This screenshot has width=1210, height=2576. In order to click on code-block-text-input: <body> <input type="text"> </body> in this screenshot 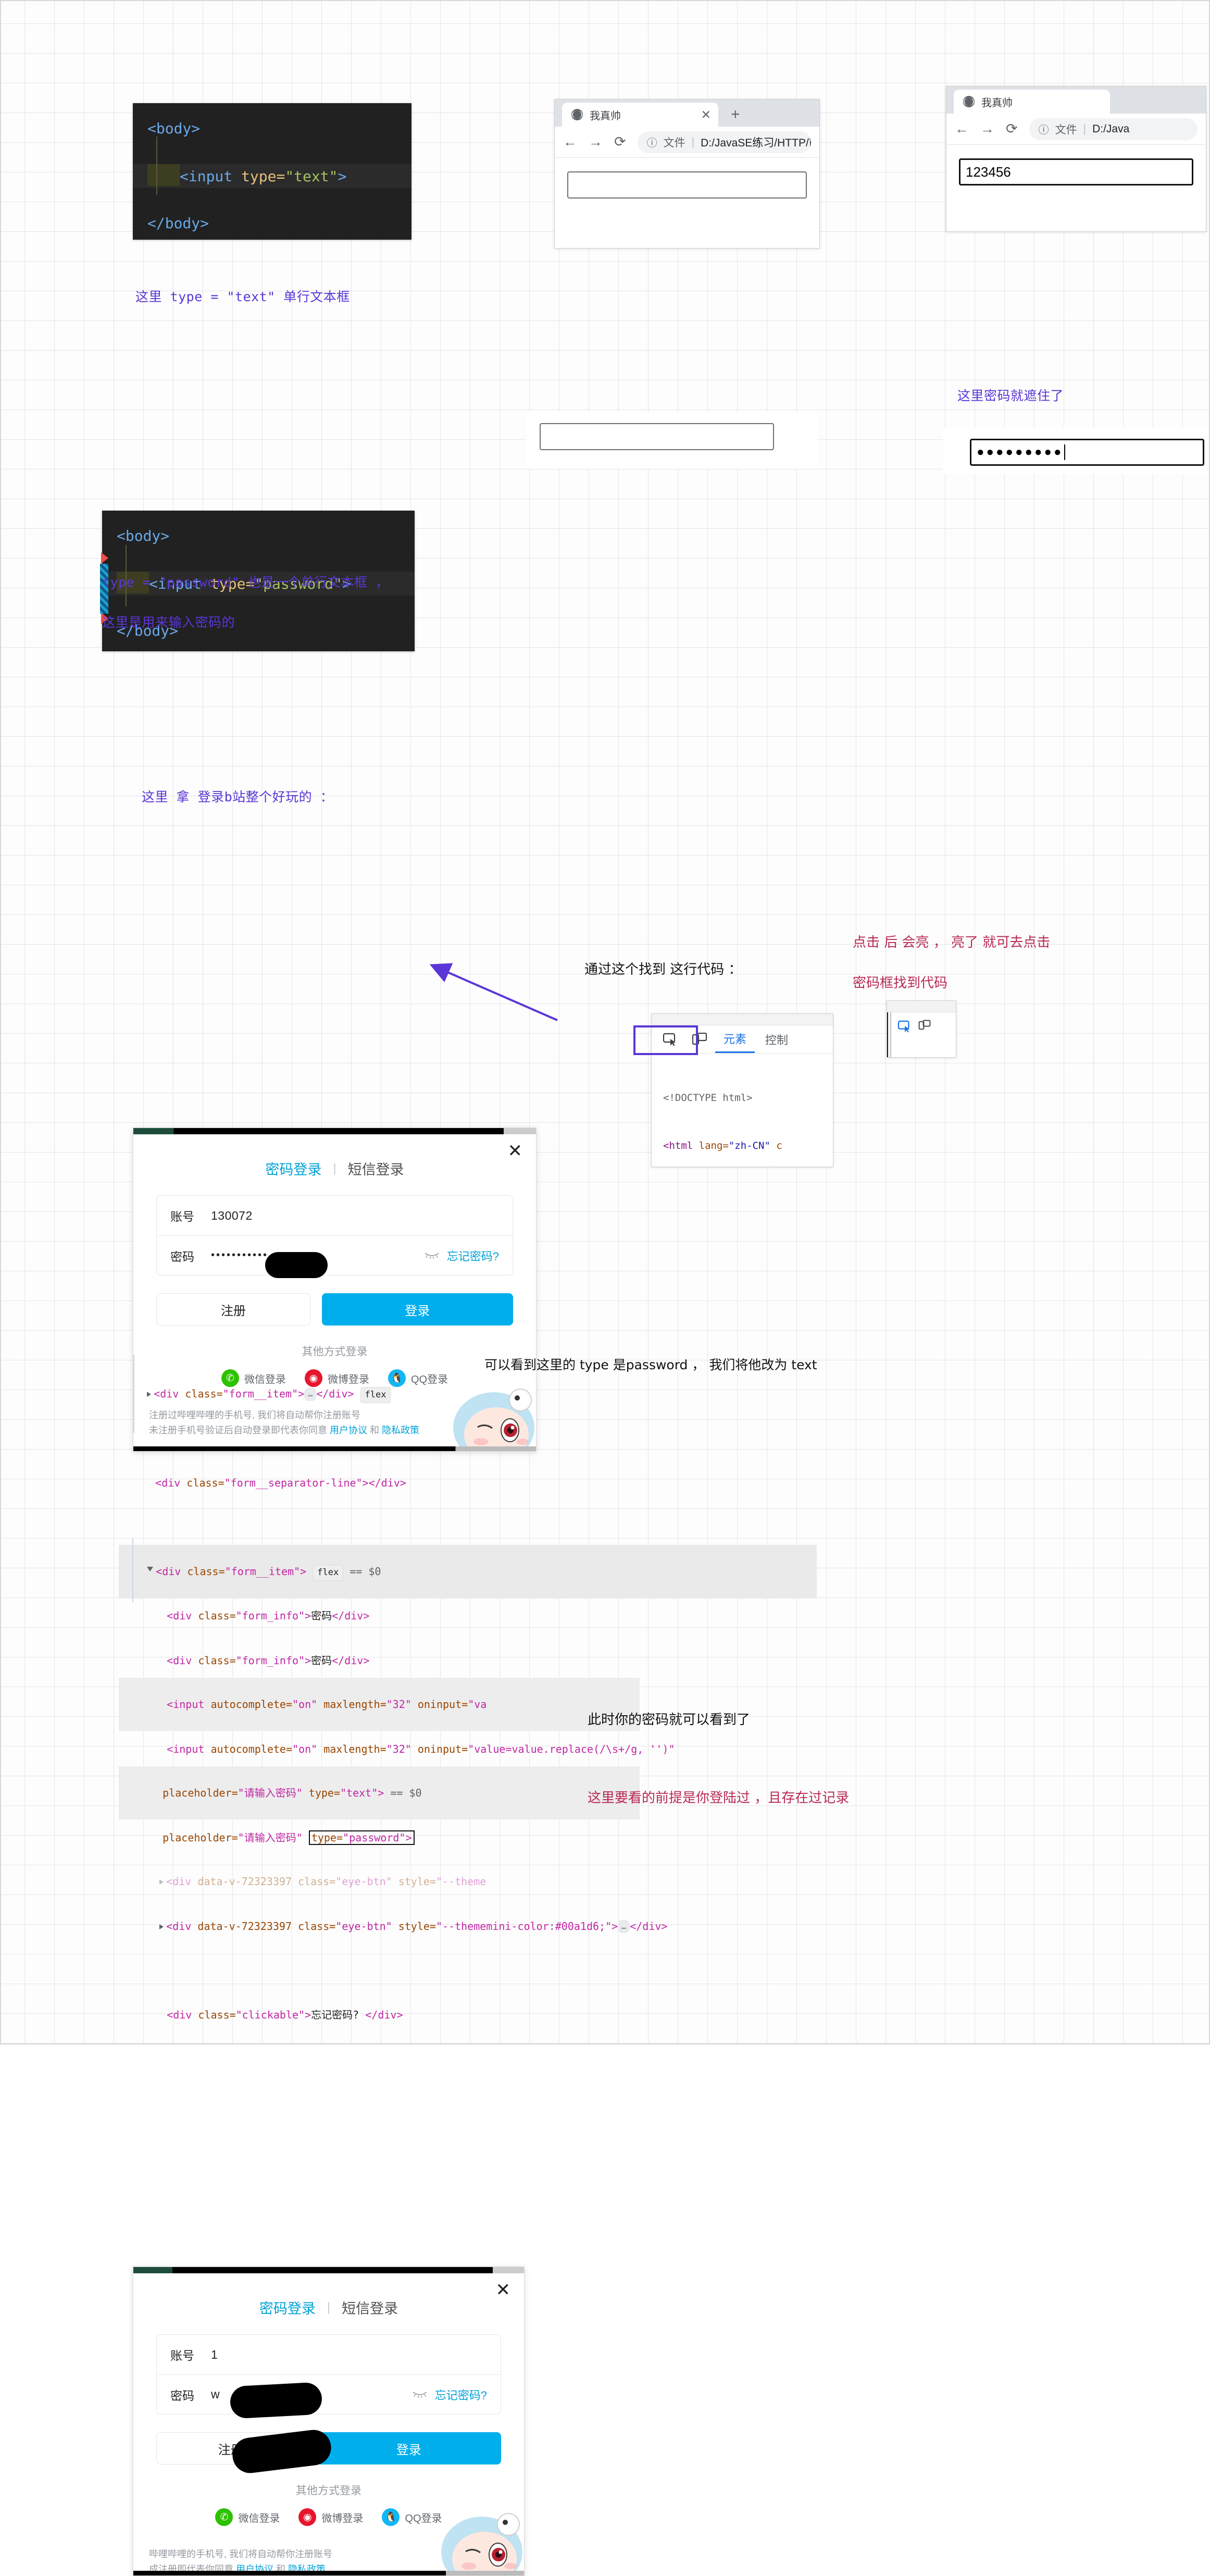, I will do `click(272, 172)`.